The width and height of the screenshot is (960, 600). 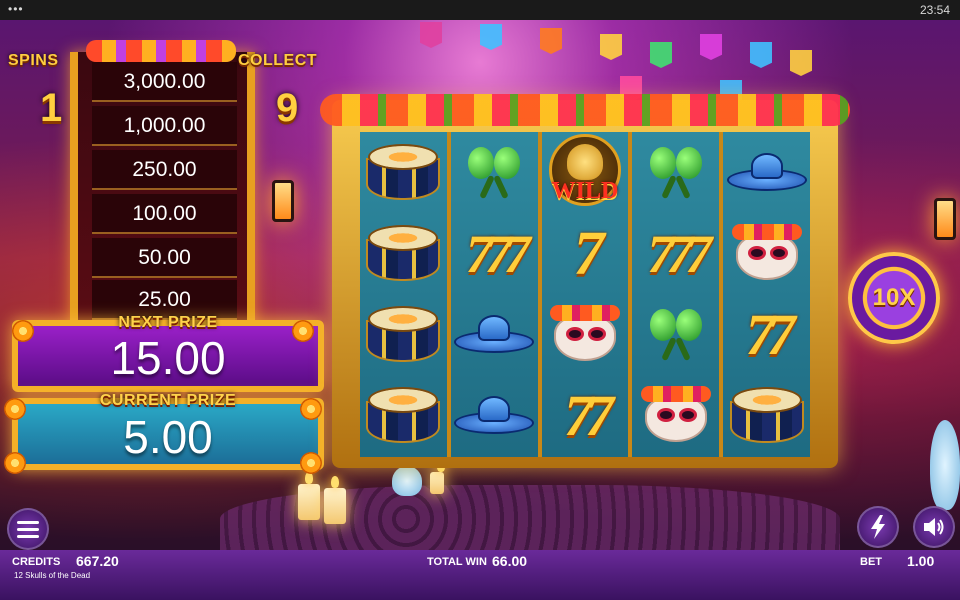 I want to click on prize-ladder-row: 3,000.00, so click(x=164, y=82).